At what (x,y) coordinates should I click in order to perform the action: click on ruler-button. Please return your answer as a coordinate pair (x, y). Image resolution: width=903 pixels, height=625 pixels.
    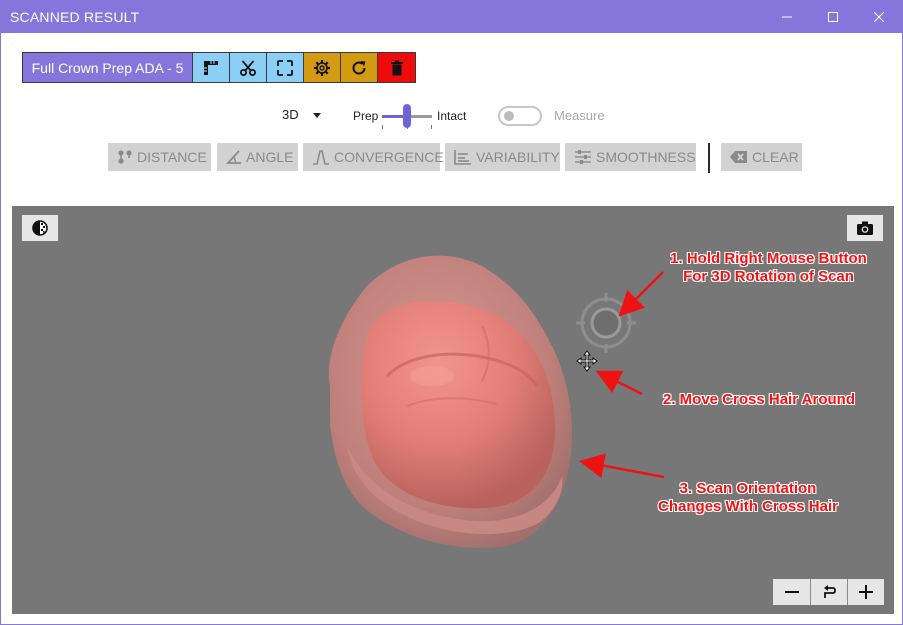
    Looking at the image, I should click on (211, 67).